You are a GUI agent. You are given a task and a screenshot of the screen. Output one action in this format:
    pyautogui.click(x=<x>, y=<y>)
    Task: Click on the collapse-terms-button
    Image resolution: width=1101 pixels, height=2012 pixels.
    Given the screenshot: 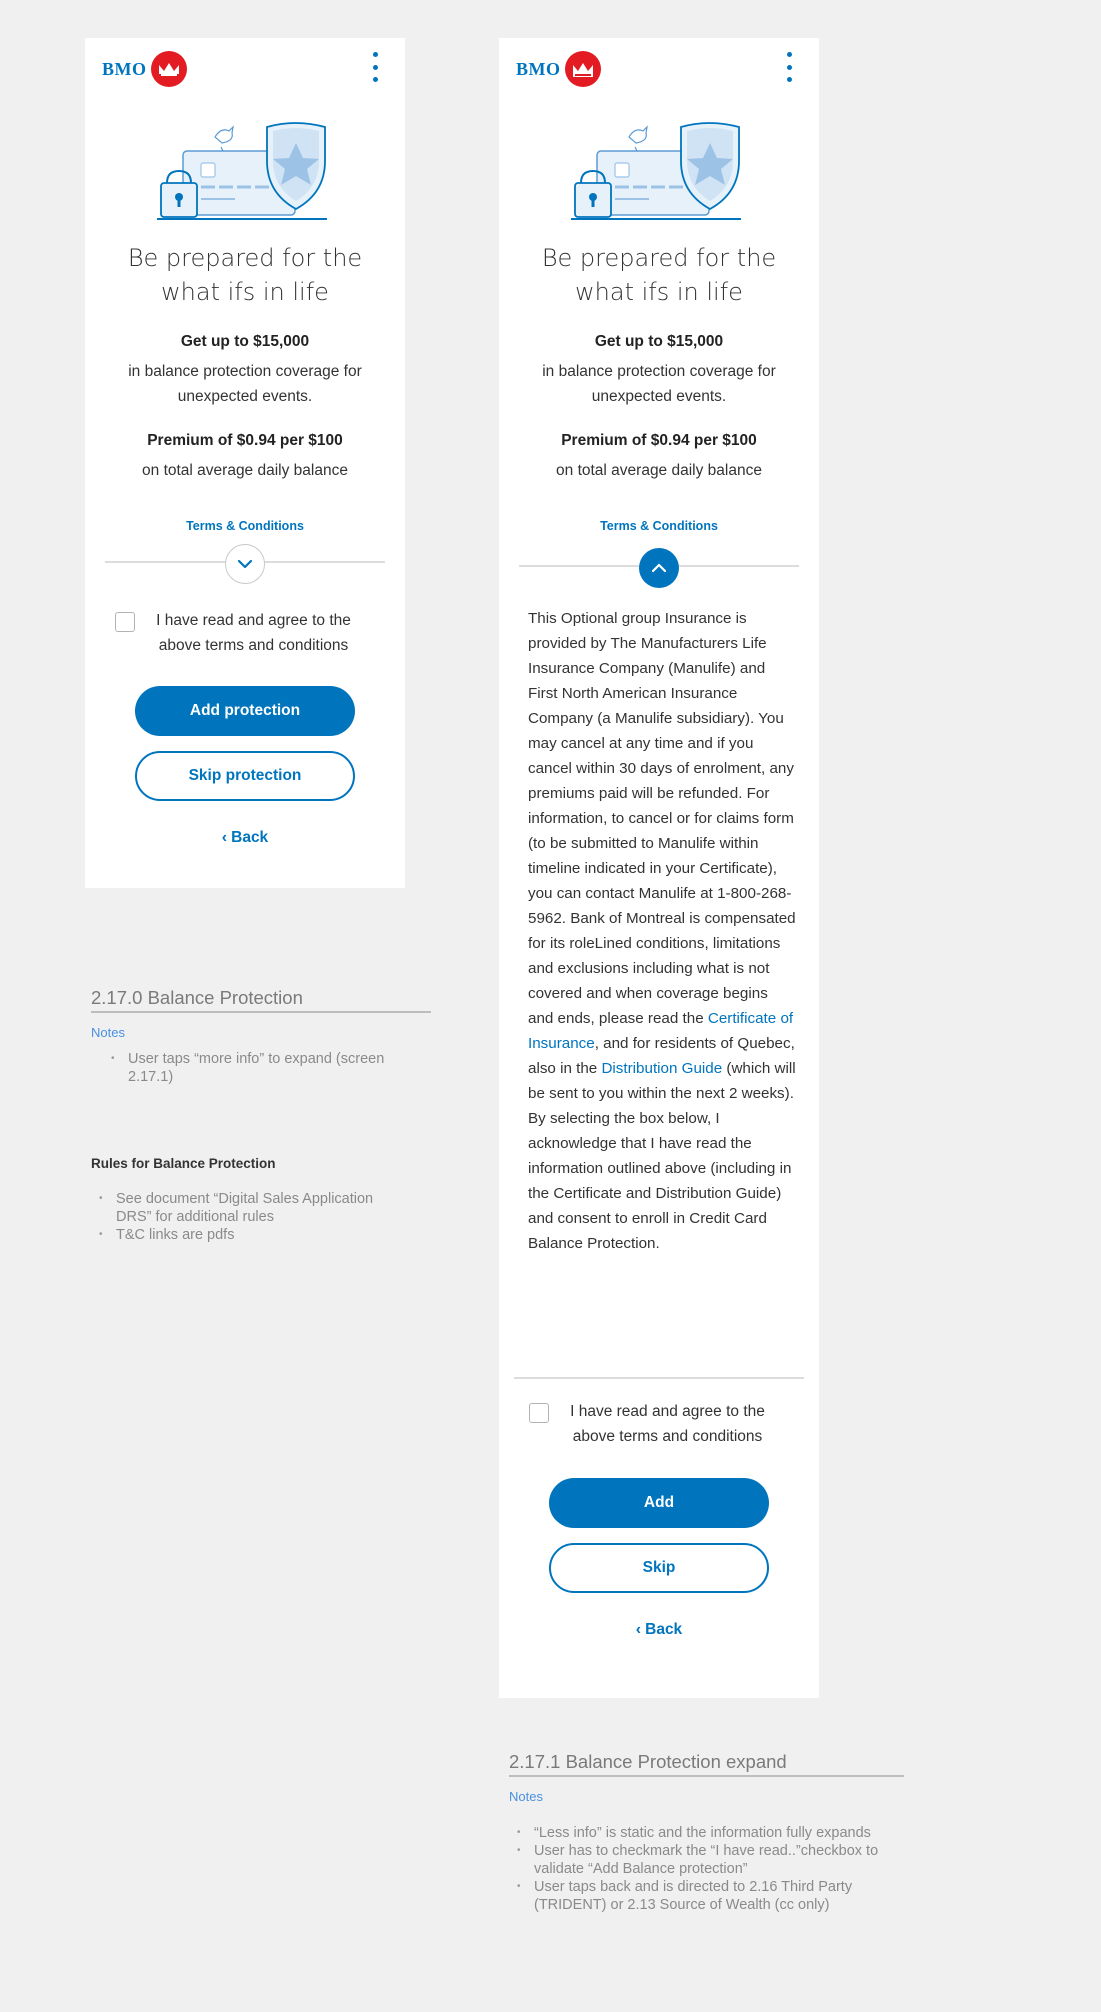 What is the action you would take?
    pyautogui.click(x=659, y=568)
    